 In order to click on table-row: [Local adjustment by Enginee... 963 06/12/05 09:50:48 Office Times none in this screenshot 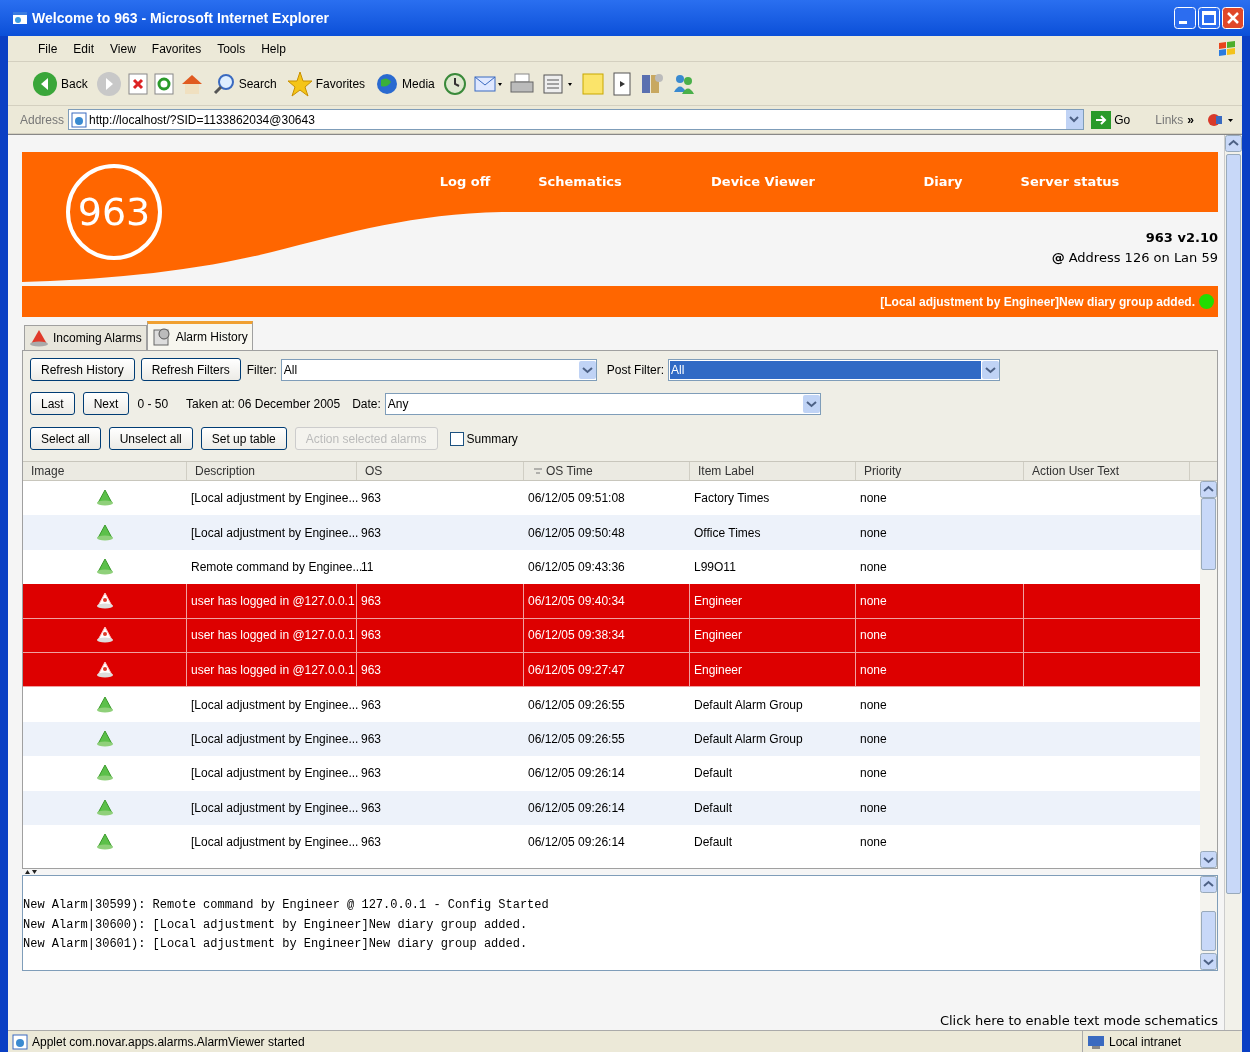, I will do `click(611, 532)`.